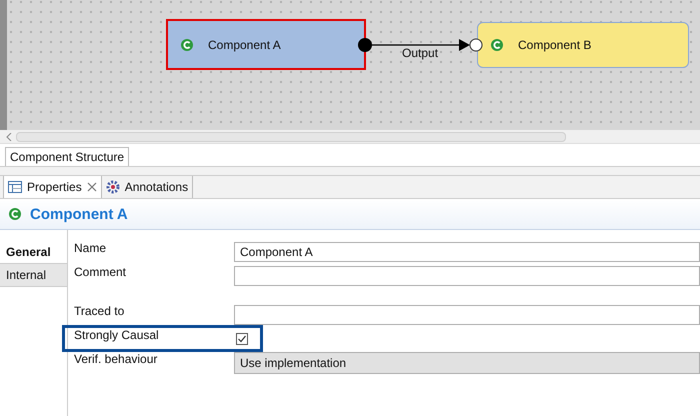 The height and width of the screenshot is (416, 700). Describe the element at coordinates (52, 187) in the screenshot. I see `panel-tab: Properties` at that location.